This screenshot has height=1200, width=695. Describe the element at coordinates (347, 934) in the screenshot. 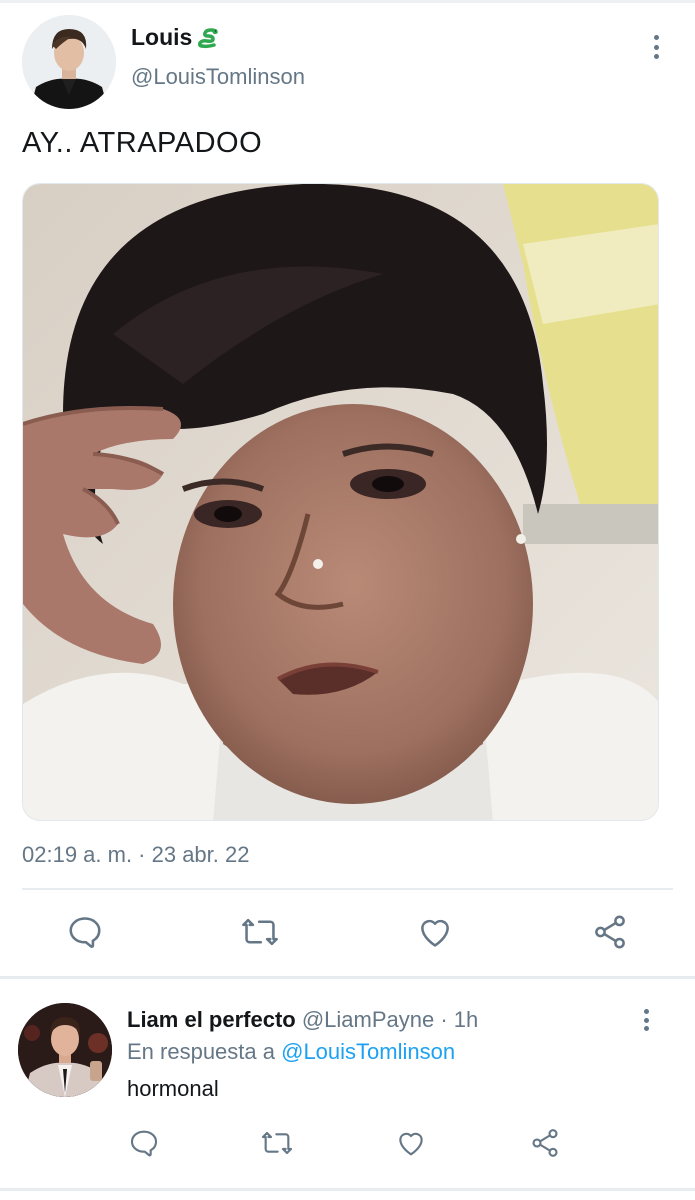

I see `tweet-actions-bar` at that location.